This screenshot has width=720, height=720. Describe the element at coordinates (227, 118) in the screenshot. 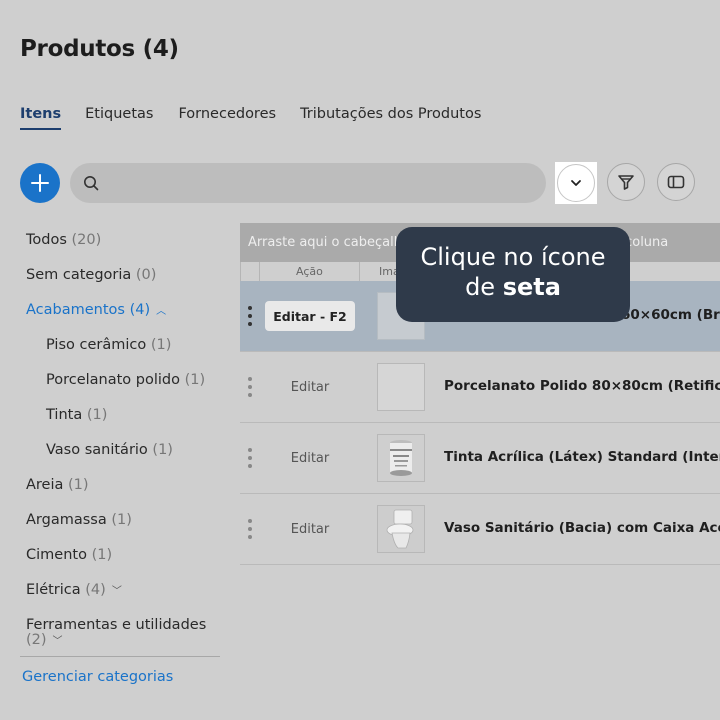

I see `tab-fornecedores: Fornecedores` at that location.